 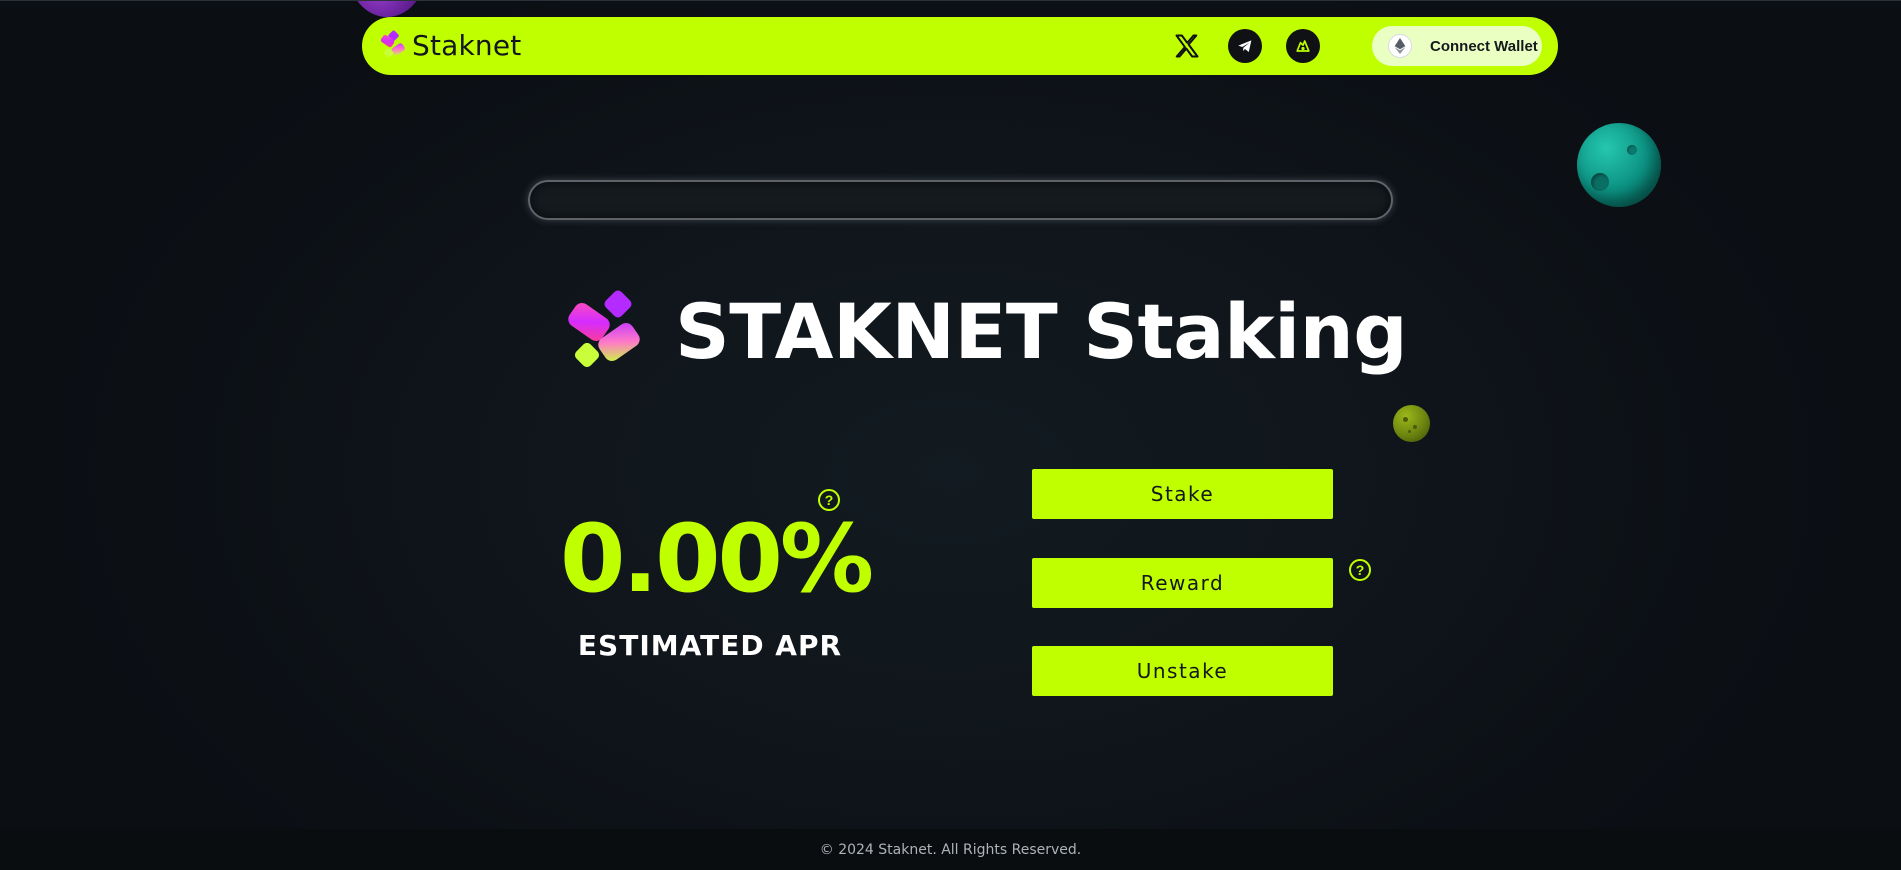 I want to click on olive-orb-decoration, so click(x=1411, y=423).